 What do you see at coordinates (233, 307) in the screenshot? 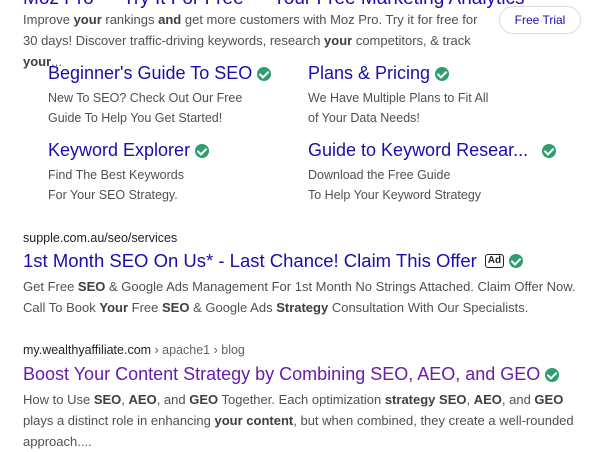
I see `description-text: & Google Ads` at bounding box center [233, 307].